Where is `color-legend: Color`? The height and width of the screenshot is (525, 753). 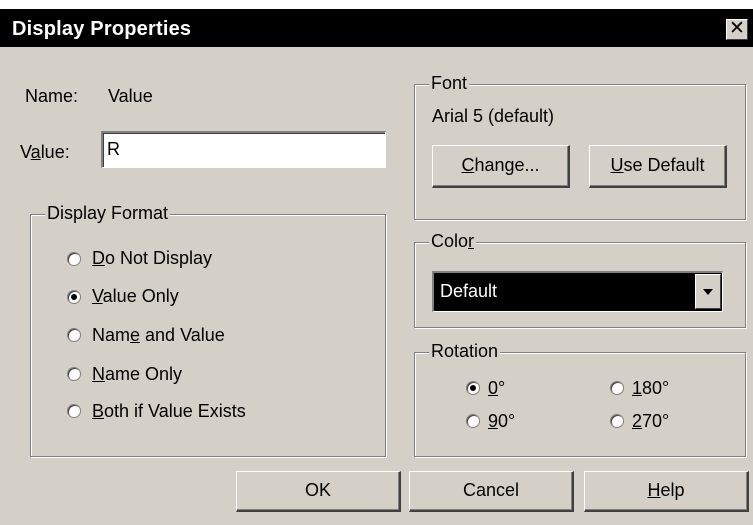 color-legend: Color is located at coordinates (453, 241).